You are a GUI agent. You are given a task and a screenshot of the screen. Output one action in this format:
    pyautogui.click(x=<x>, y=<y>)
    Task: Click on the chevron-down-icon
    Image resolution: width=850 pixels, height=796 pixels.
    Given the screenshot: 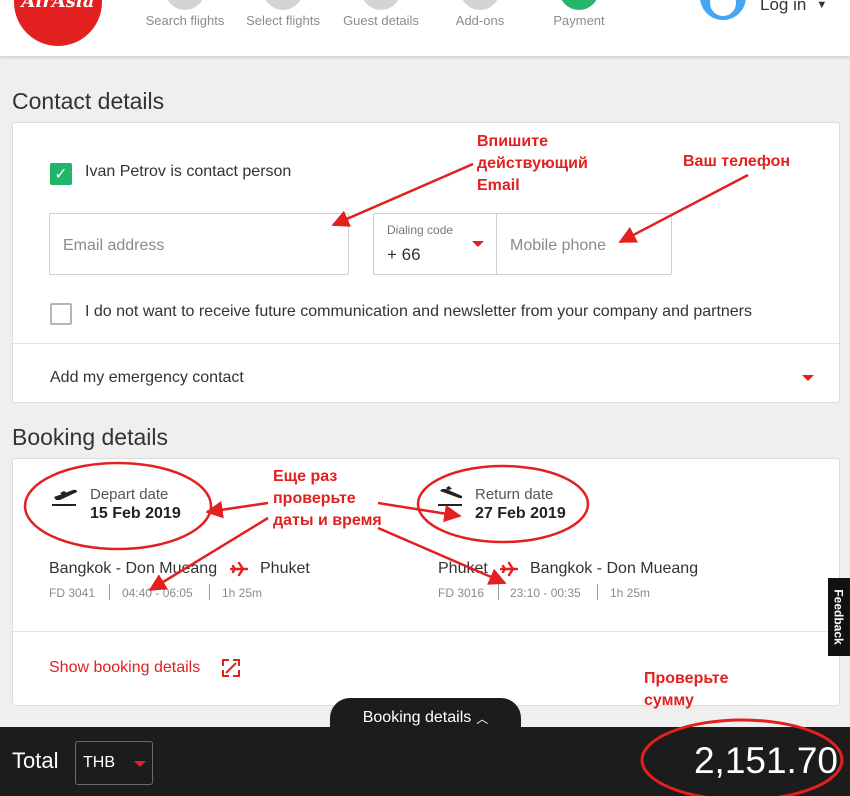 What is the action you would take?
    pyautogui.click(x=808, y=378)
    